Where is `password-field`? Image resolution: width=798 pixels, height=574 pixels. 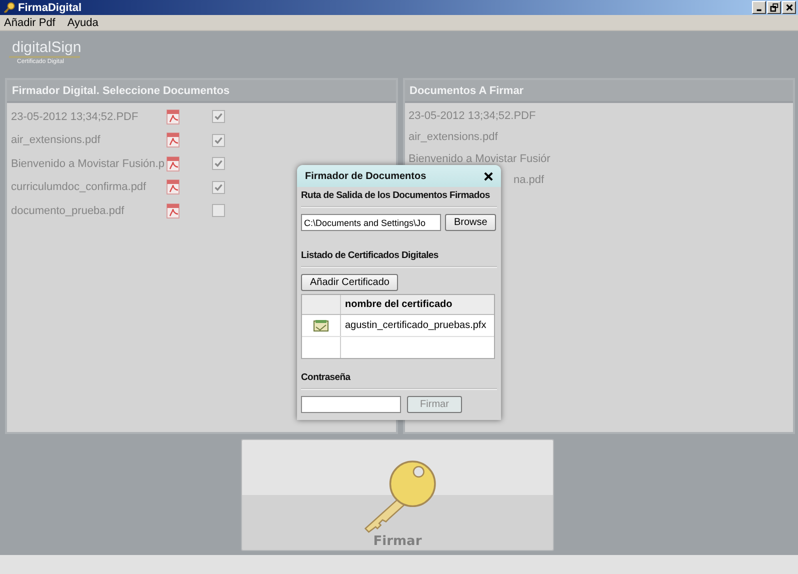
password-field is located at coordinates (351, 404).